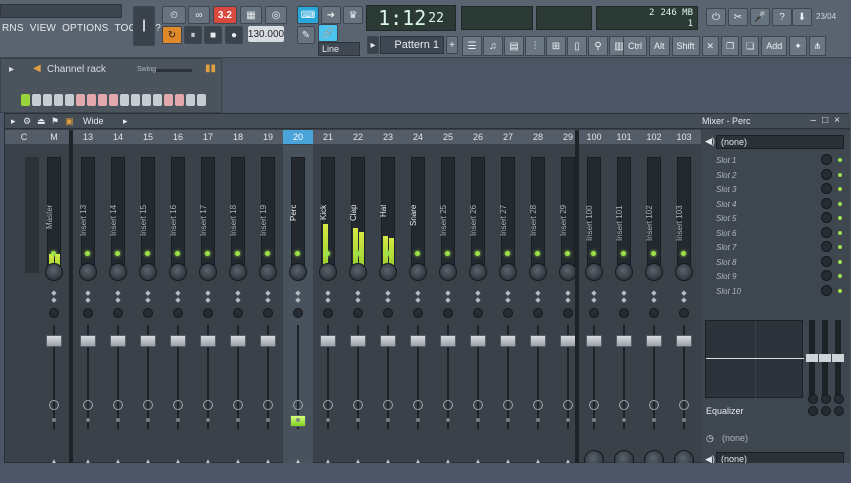 The image size is (851, 483). Describe the element at coordinates (412, 45) in the screenshot. I see `pattern-selector: Pattern 1` at that location.